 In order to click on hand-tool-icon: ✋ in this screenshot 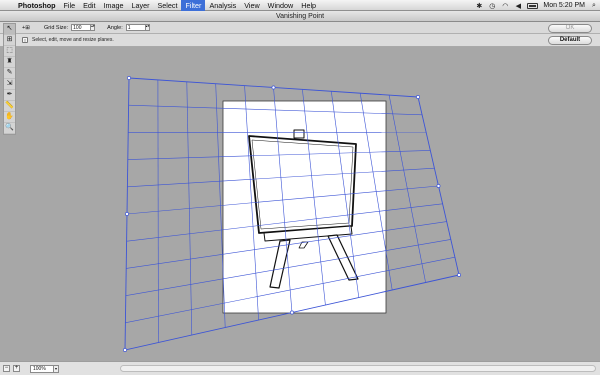, I will do `click(9, 117)`.